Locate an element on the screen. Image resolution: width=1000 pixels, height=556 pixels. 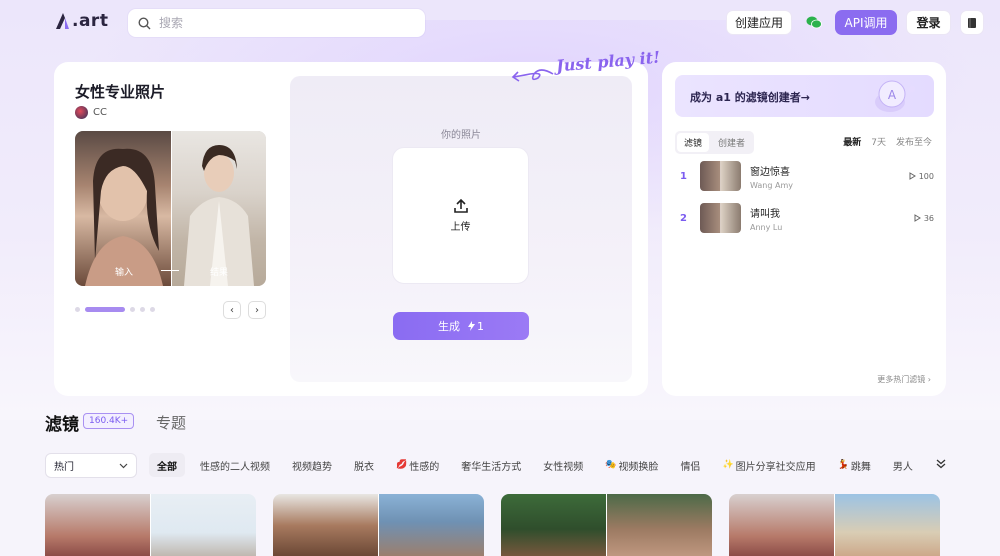
docs-button is located at coordinates (972, 22).